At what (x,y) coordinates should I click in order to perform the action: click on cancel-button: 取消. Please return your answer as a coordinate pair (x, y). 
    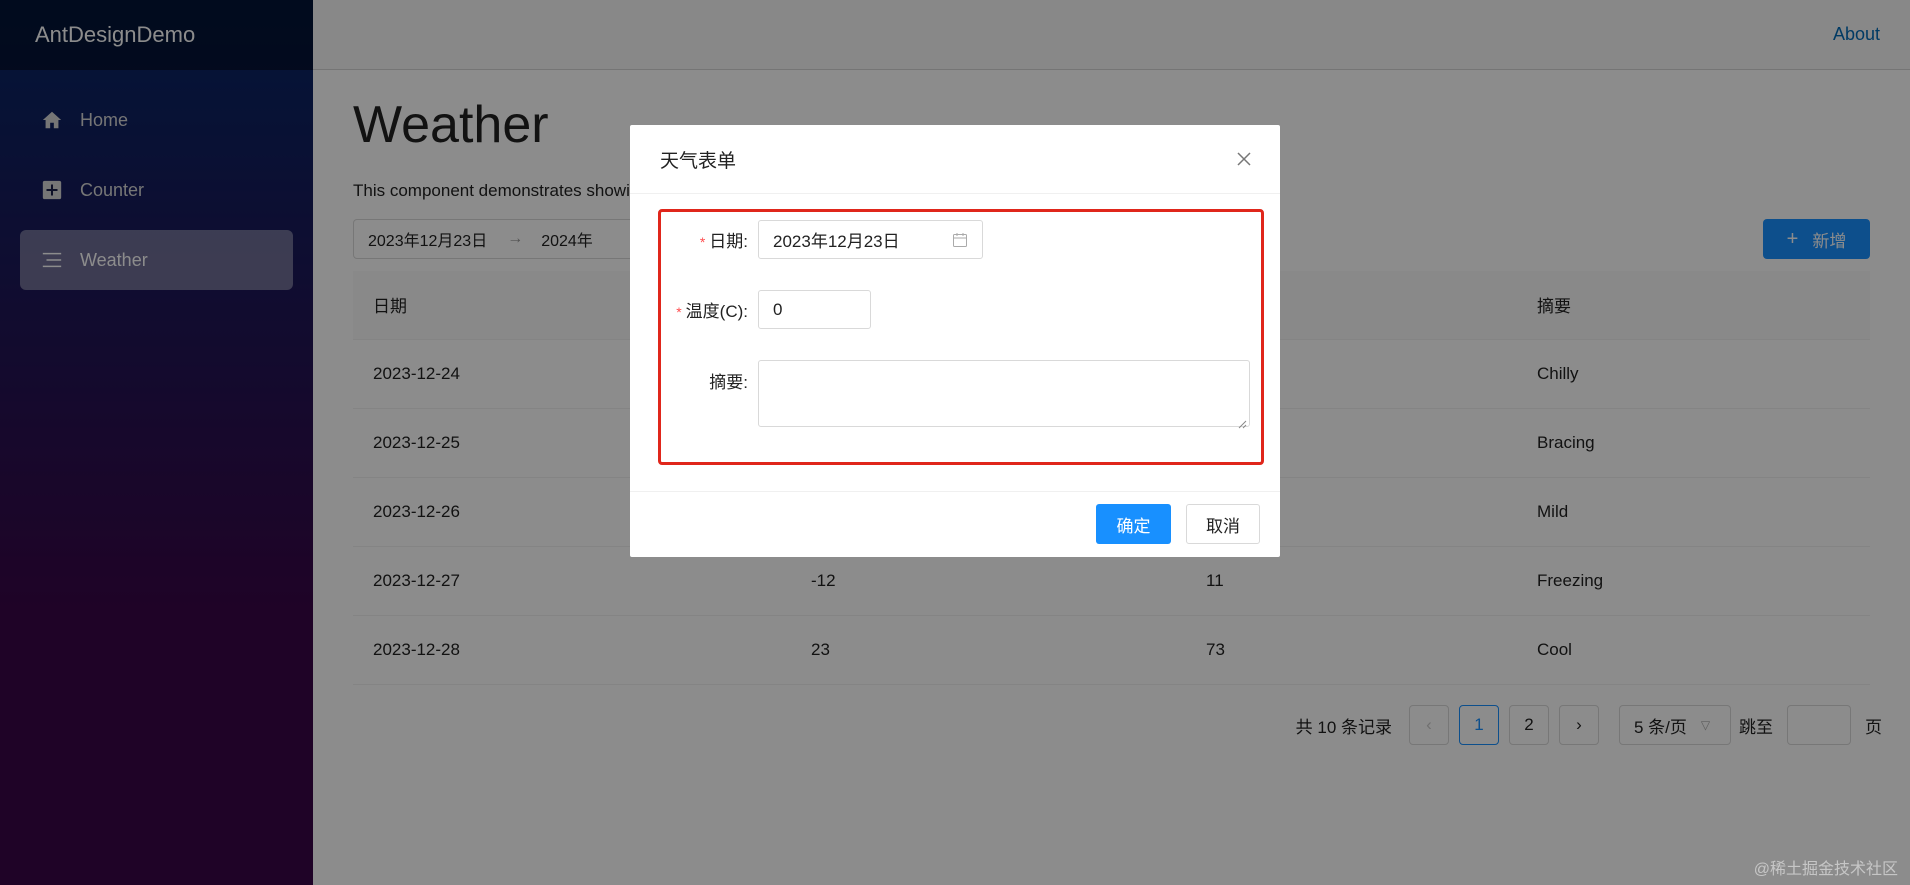
    Looking at the image, I should click on (1223, 524).